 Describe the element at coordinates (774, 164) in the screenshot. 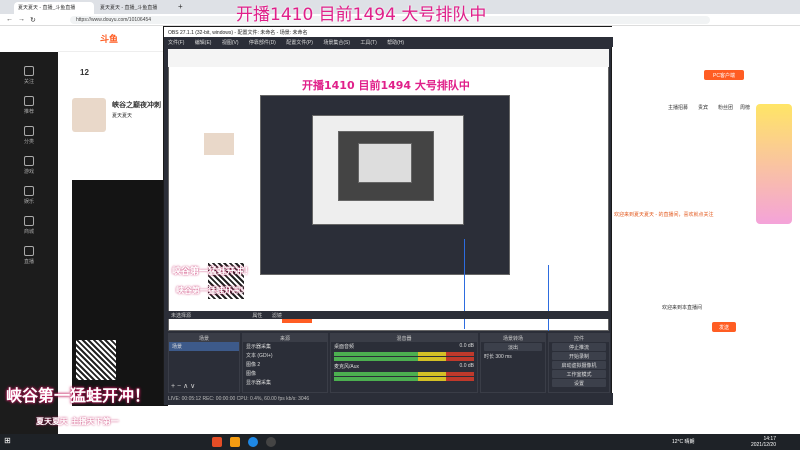

I see `promo-banner` at that location.